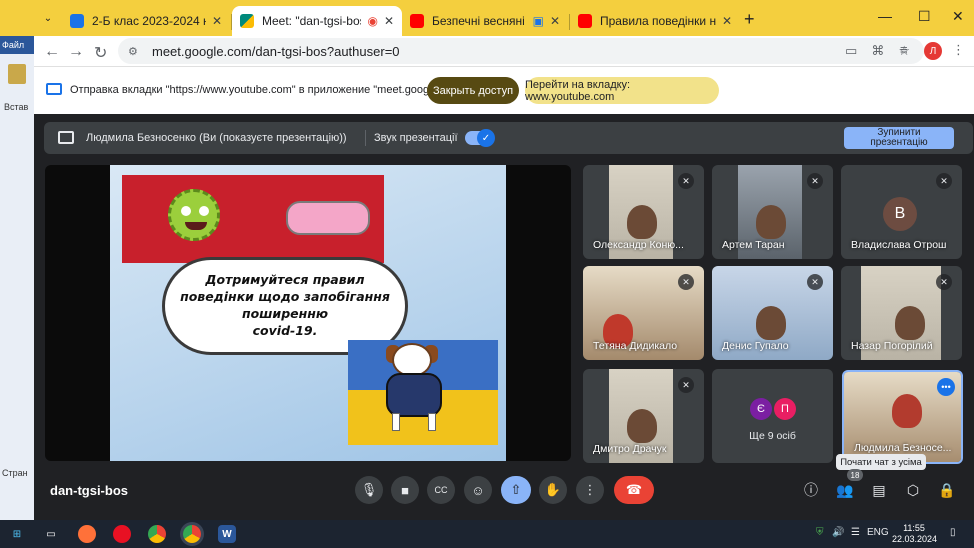  I want to click on hangup-icon: ☎, so click(634, 489).